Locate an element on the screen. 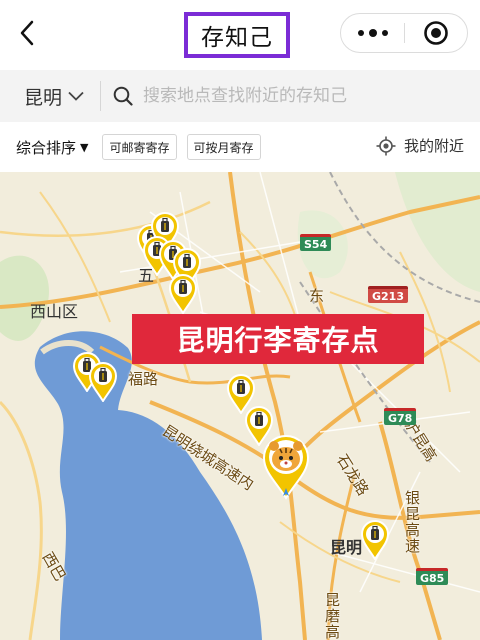  tiger-mascot-icon is located at coordinates (286, 467).